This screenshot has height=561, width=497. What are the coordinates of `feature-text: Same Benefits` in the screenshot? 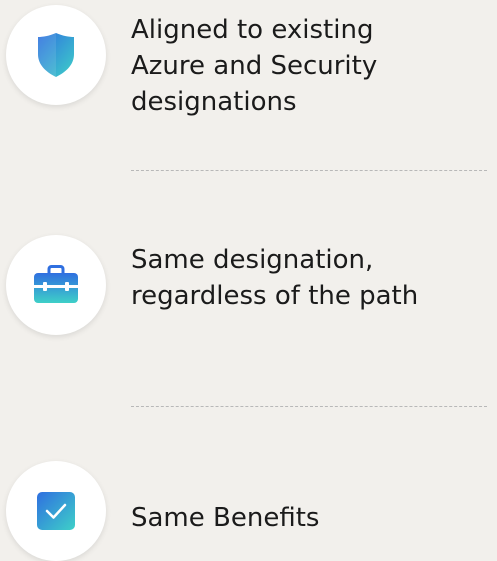 It's located at (225, 518).